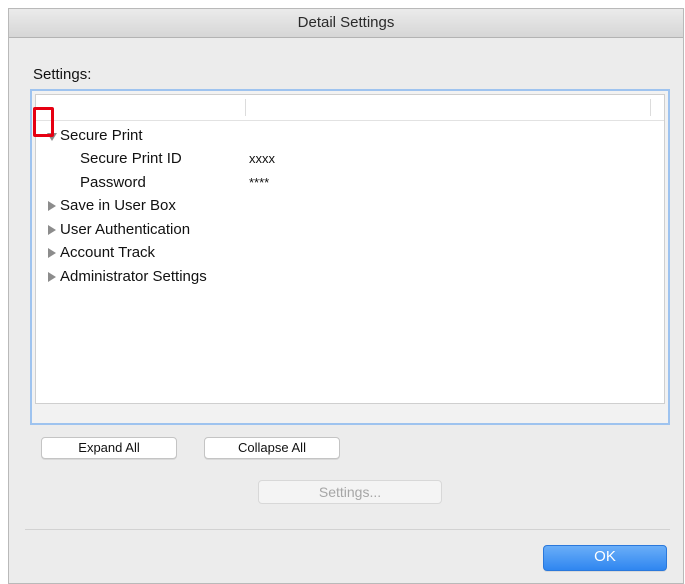  What do you see at coordinates (259, 182) in the screenshot?
I see `tree-item-value: ****` at bounding box center [259, 182].